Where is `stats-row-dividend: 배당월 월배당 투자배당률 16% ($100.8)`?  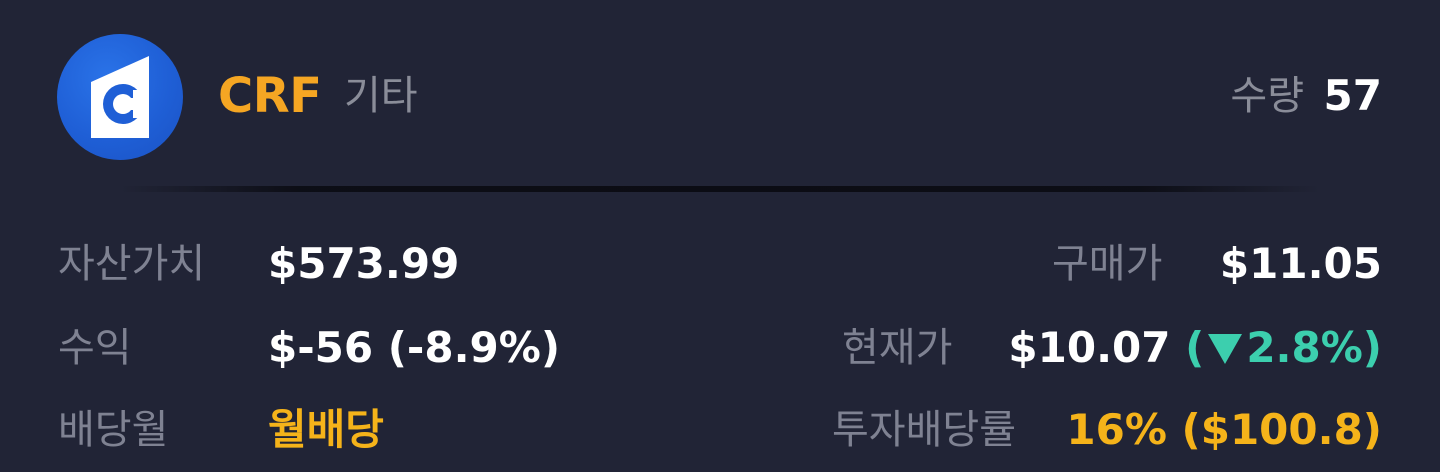 stats-row-dividend: 배당월 월배당 투자배당률 16% ($100.8) is located at coordinates (720, 437).